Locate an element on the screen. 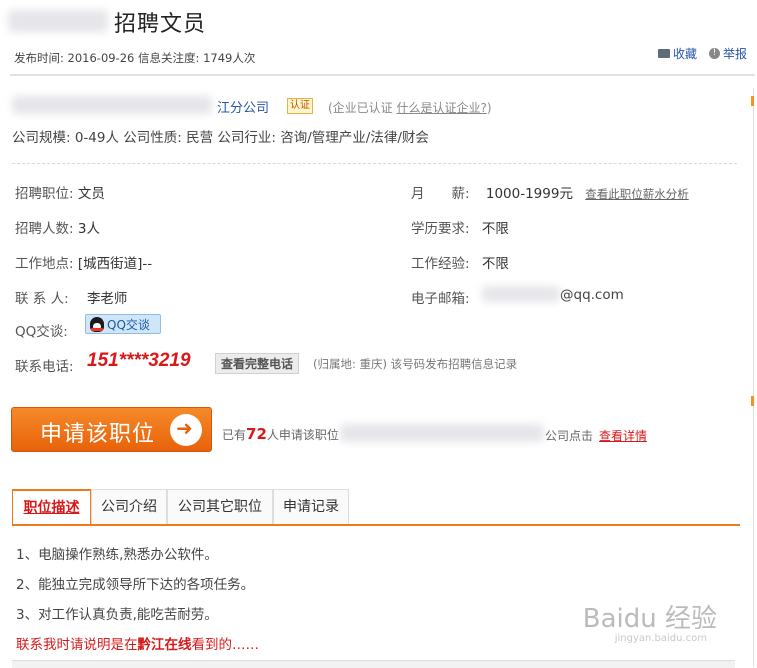 This screenshot has height=668, width=757. cert-note-suffix: ) is located at coordinates (489, 108).